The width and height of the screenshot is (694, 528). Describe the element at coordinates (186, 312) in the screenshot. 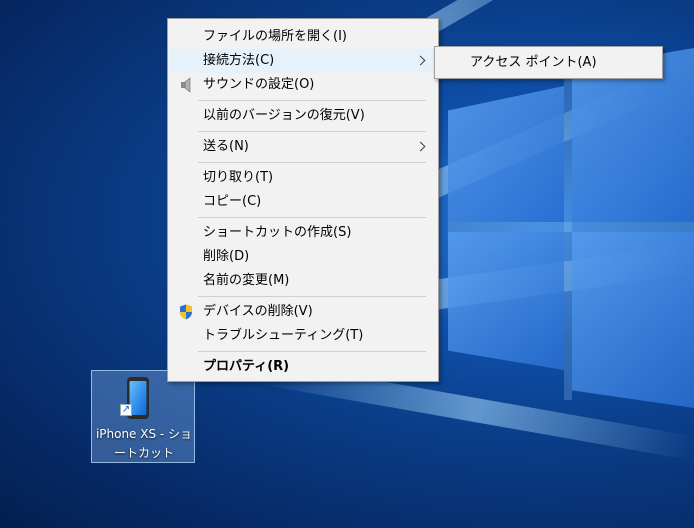

I see `uac-shield-icon` at that location.